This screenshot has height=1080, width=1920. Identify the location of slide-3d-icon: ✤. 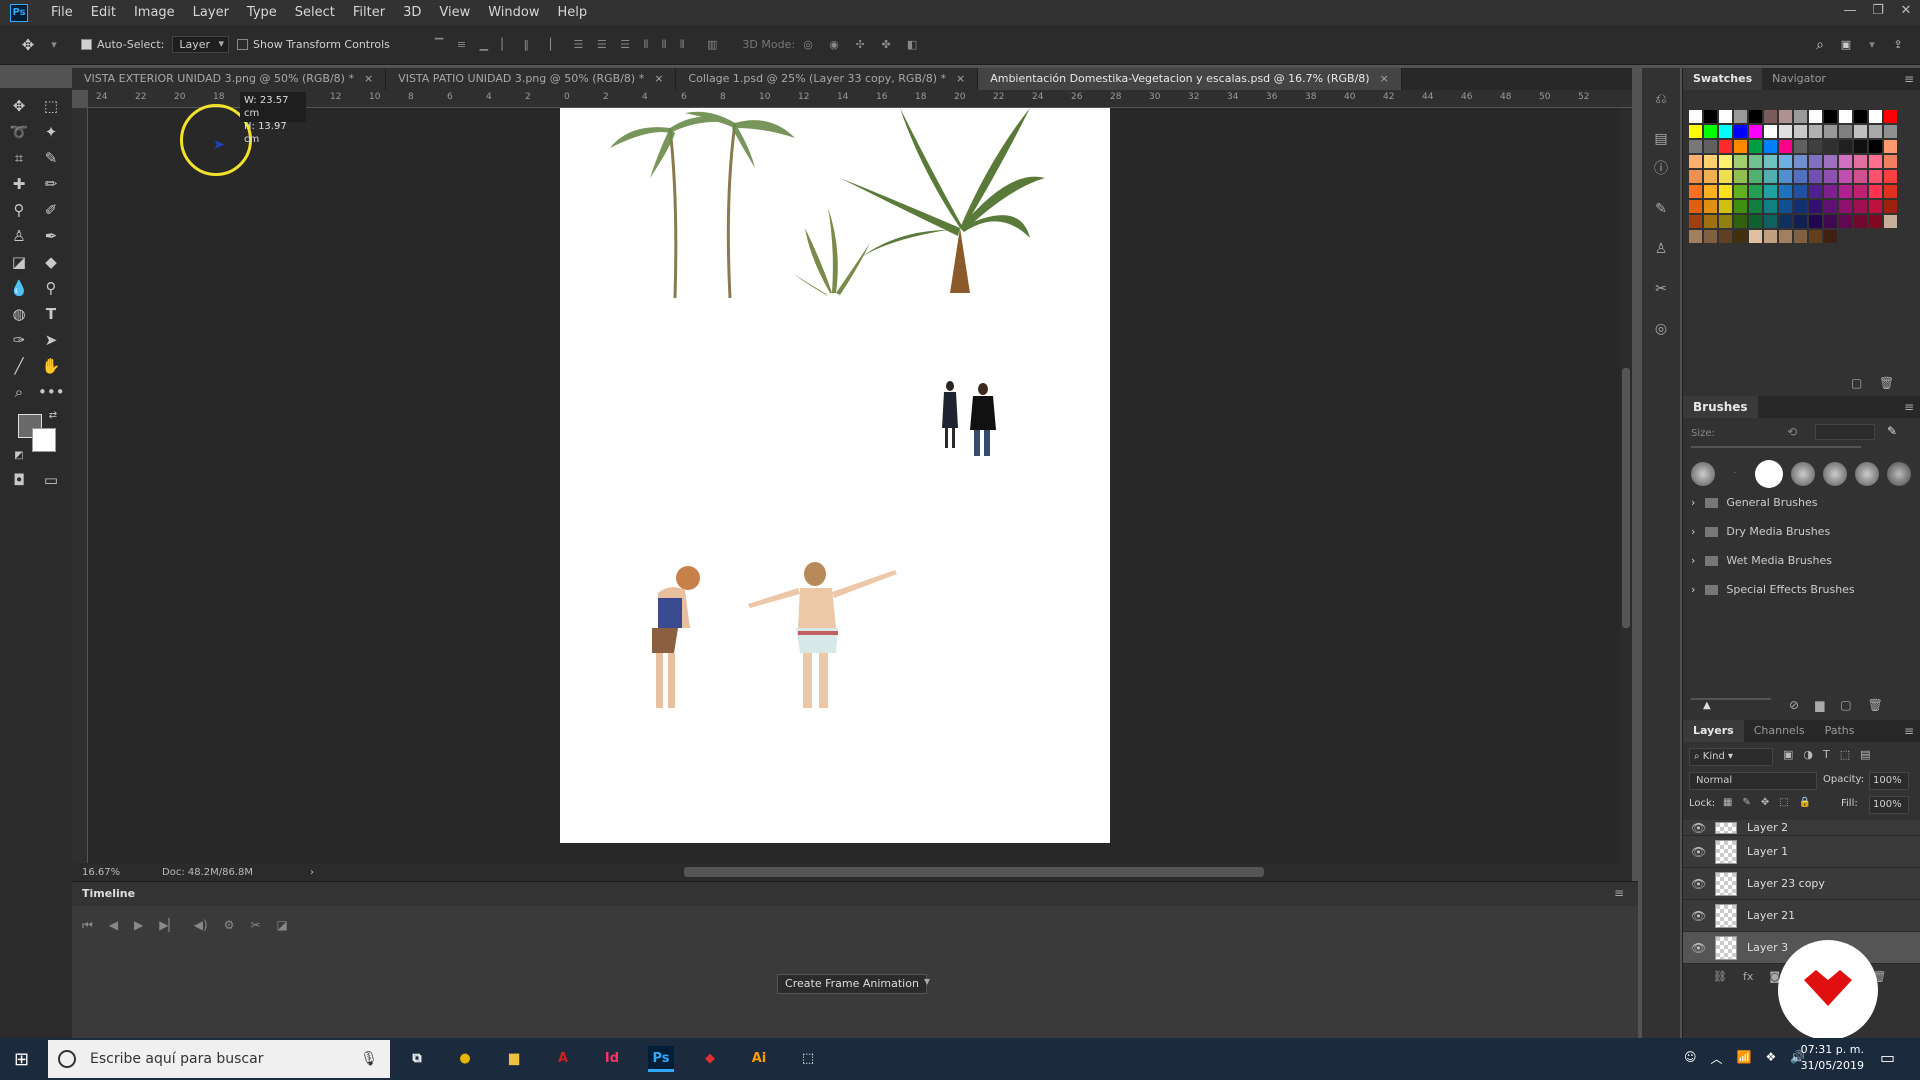
(886, 45).